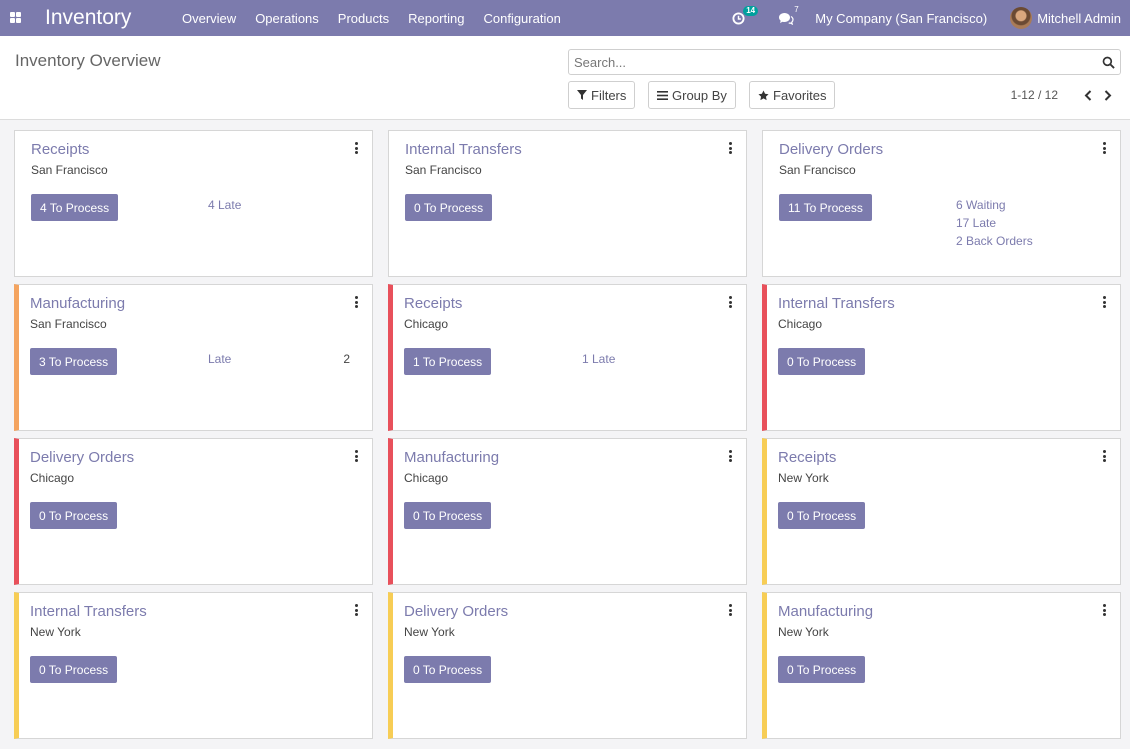 The width and height of the screenshot is (1130, 749). I want to click on kanban-card: Internal Transfers New York 0 To Process, so click(193, 665).